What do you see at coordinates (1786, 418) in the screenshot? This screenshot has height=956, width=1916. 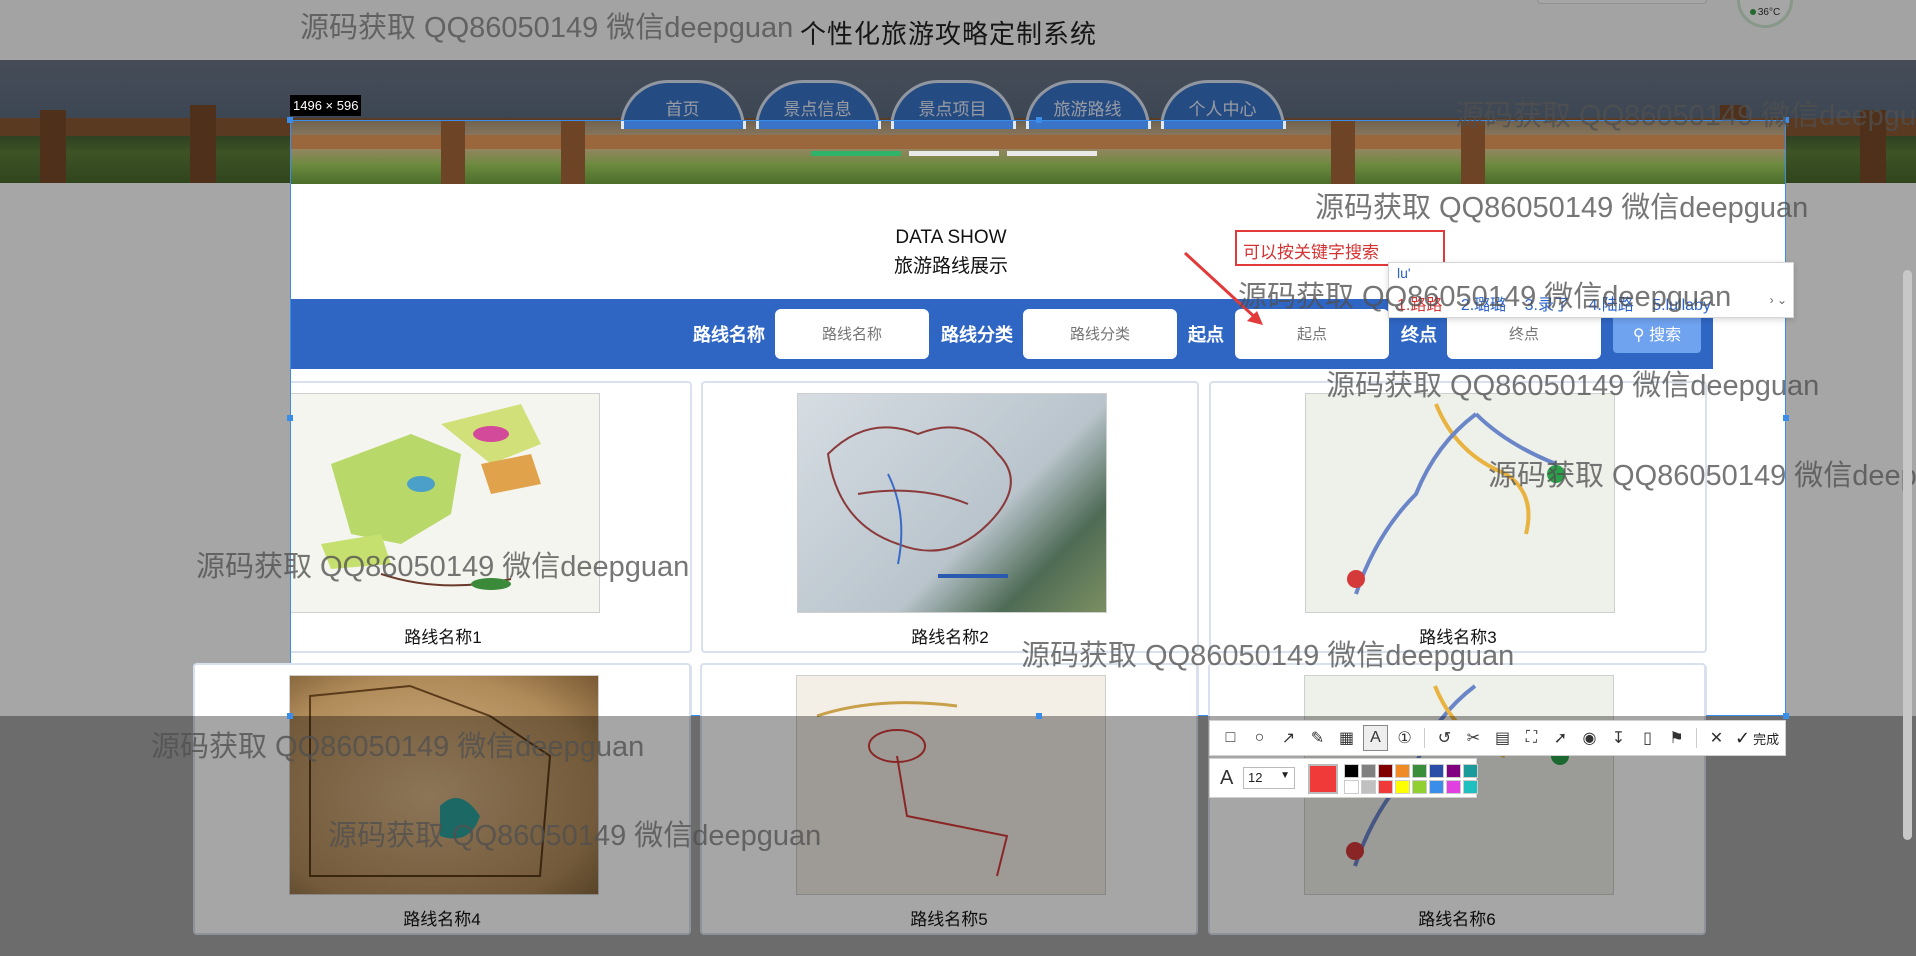 I see `resize-handle-r` at bounding box center [1786, 418].